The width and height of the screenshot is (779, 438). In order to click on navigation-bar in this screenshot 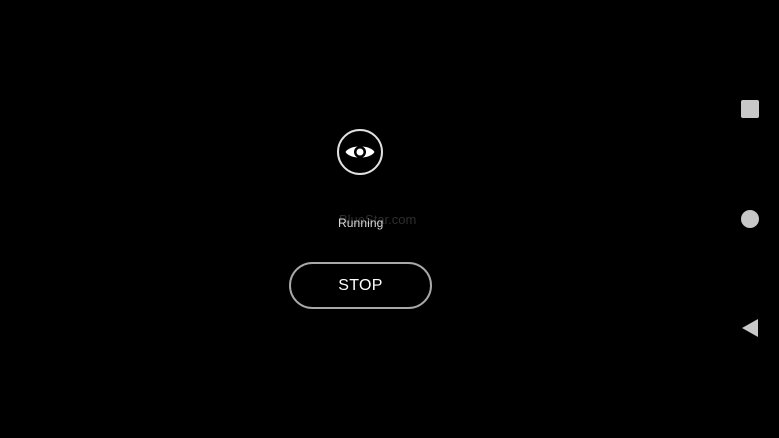, I will do `click(749, 219)`.